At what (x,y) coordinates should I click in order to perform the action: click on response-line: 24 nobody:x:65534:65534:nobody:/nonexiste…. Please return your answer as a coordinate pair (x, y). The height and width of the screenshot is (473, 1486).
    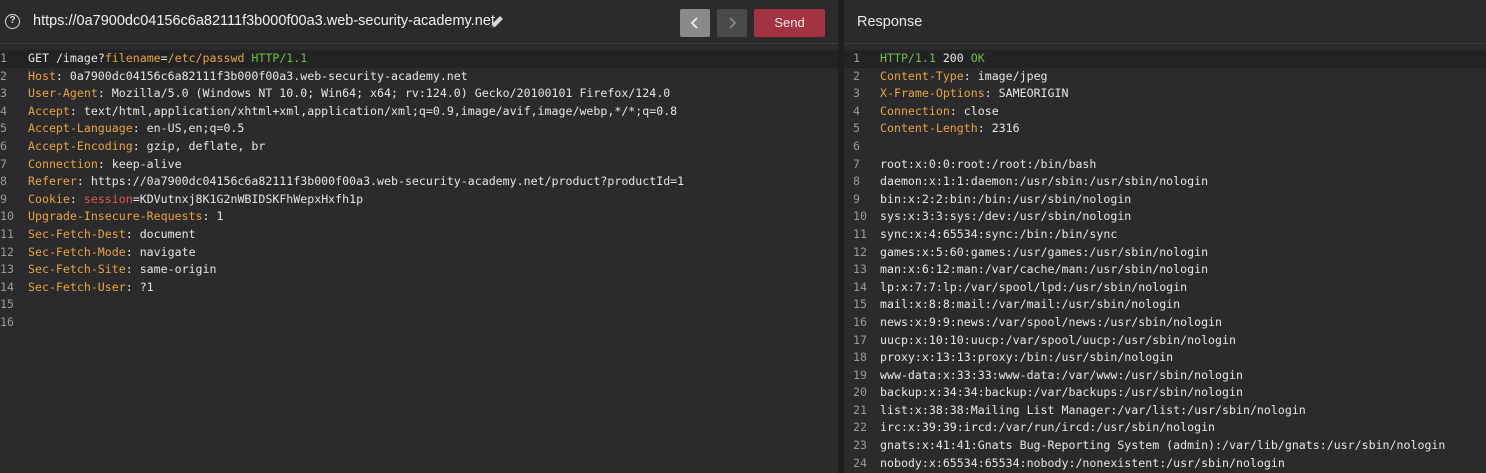
    Looking at the image, I should click on (1165, 464).